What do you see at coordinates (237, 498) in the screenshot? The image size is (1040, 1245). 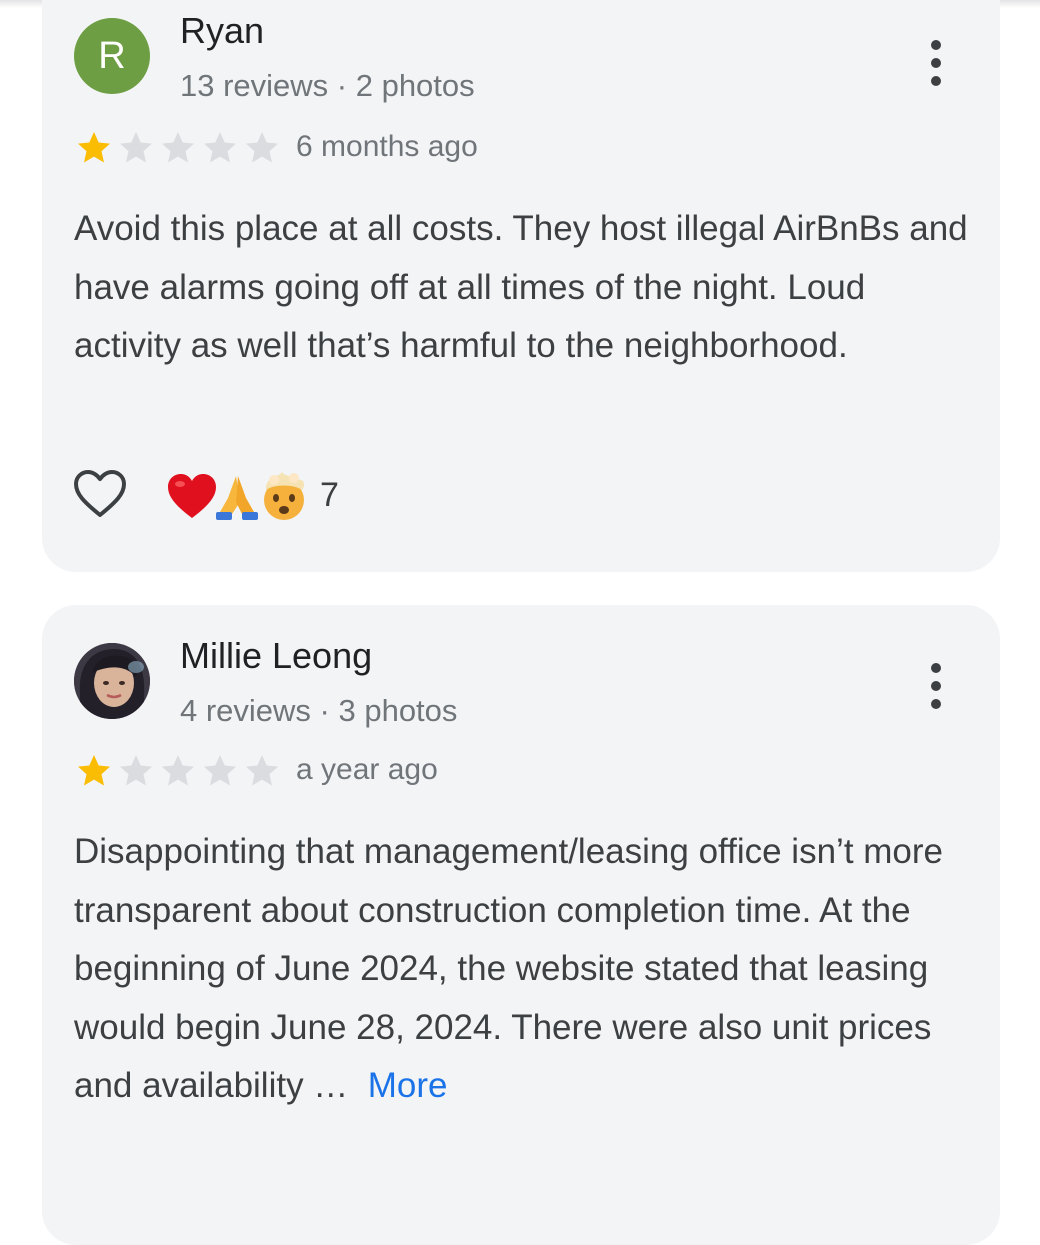 I see `folded-hands-icon` at bounding box center [237, 498].